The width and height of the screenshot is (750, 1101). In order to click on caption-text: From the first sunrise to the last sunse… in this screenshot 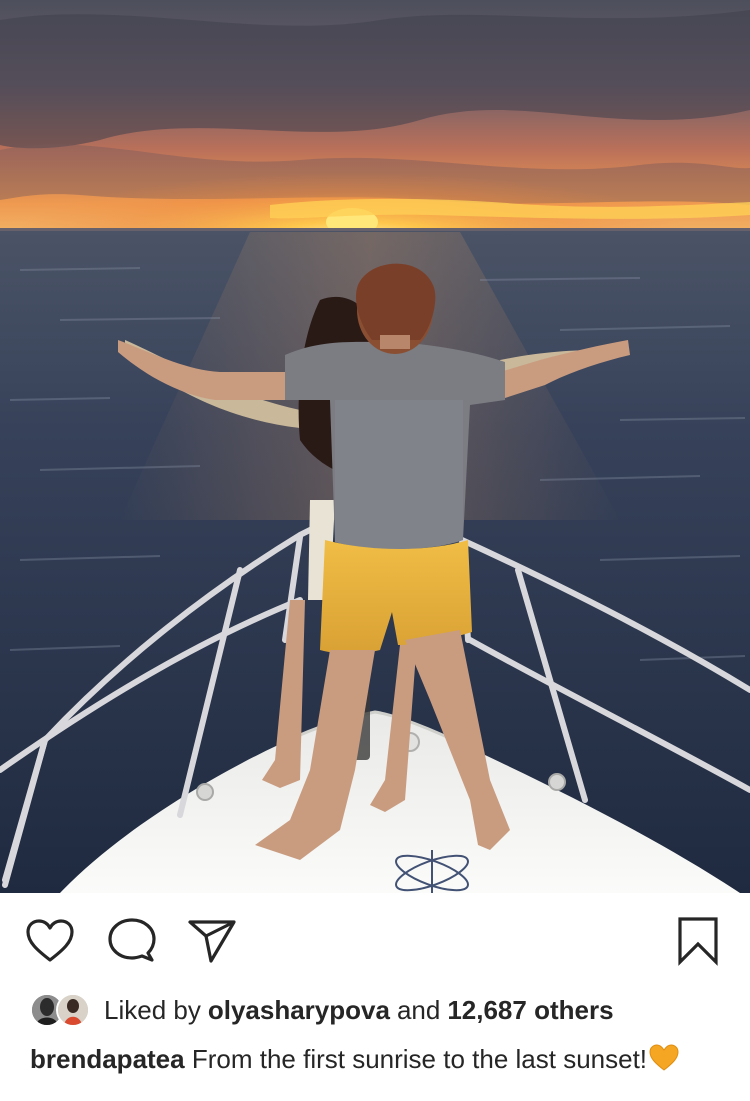, I will do `click(419, 1059)`.